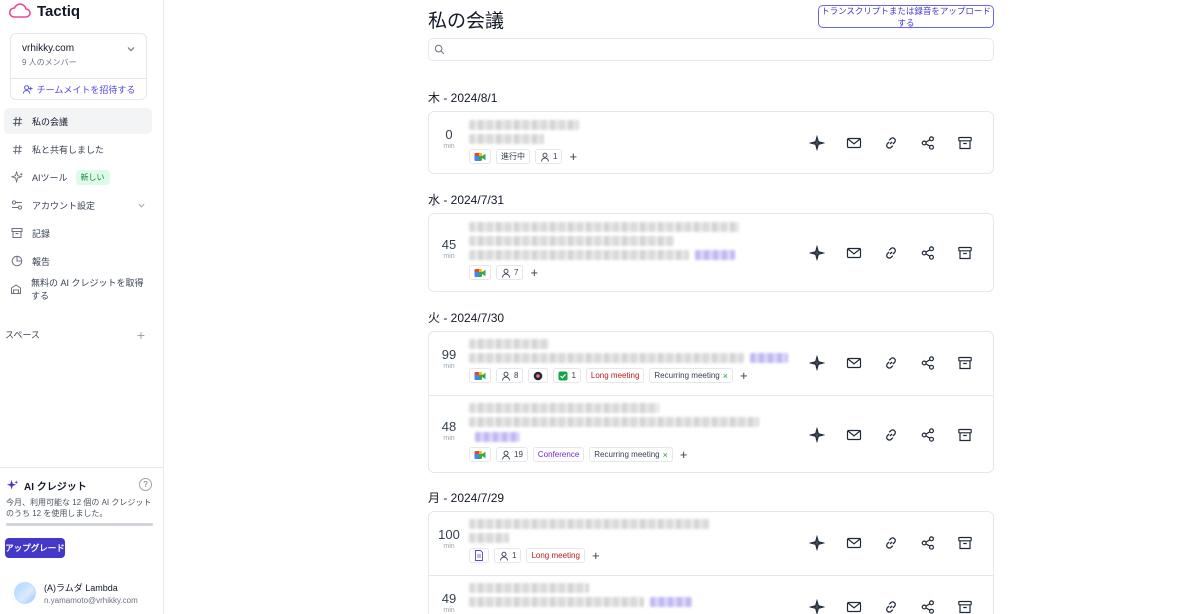  What do you see at coordinates (78, 261) in the screenshot?
I see `sidebar-item-reports: 報告` at bounding box center [78, 261].